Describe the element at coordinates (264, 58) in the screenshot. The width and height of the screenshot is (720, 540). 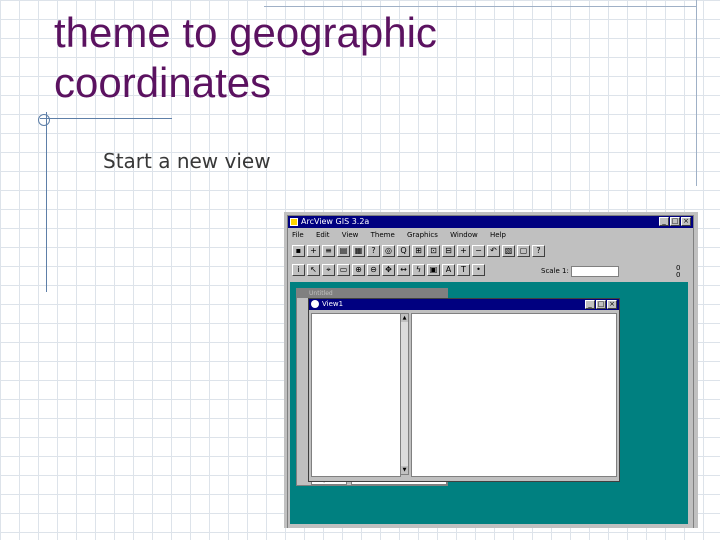
I see `slide-title: theme to geographic coordinates` at that location.